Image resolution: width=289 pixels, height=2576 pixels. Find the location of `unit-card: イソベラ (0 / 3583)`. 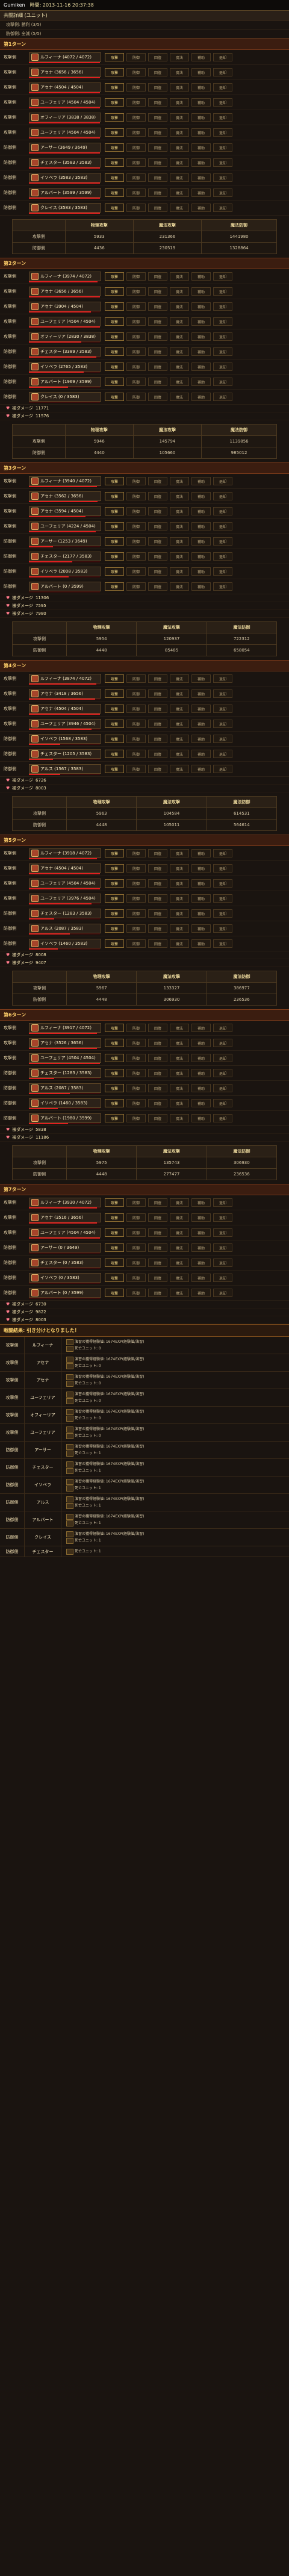

unit-card: イソベラ (0 / 3583) is located at coordinates (65, 1278).